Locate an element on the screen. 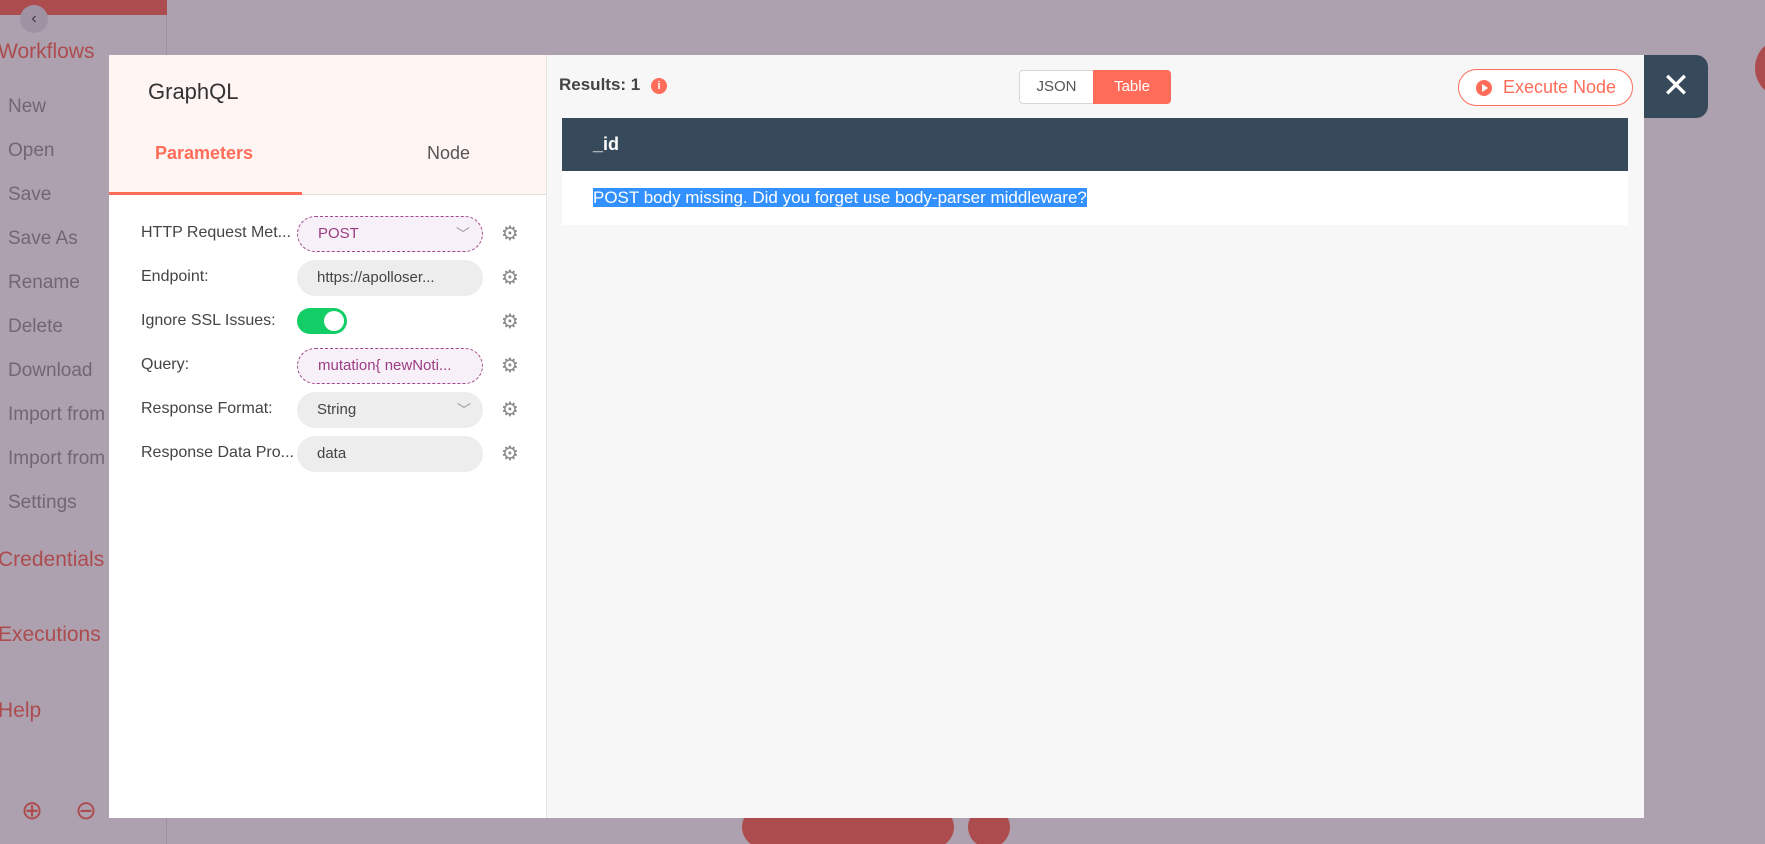 This screenshot has height=844, width=1765. execute-node-button: Execute Node is located at coordinates (1545, 87).